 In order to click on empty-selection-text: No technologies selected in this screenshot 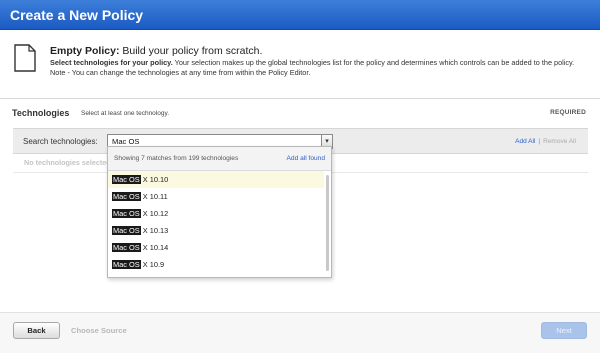, I will do `click(66, 162)`.